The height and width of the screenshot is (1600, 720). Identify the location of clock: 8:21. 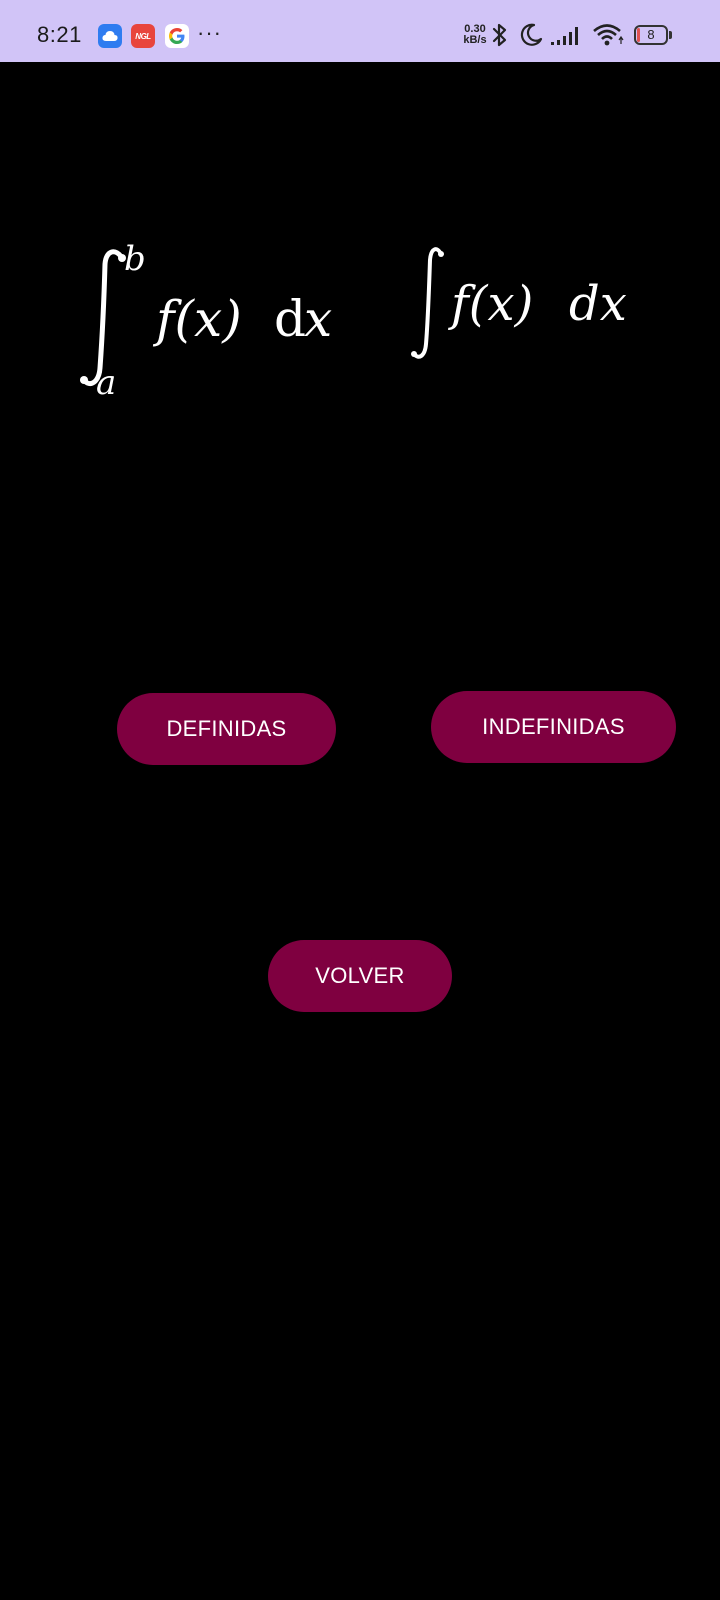
(59, 34).